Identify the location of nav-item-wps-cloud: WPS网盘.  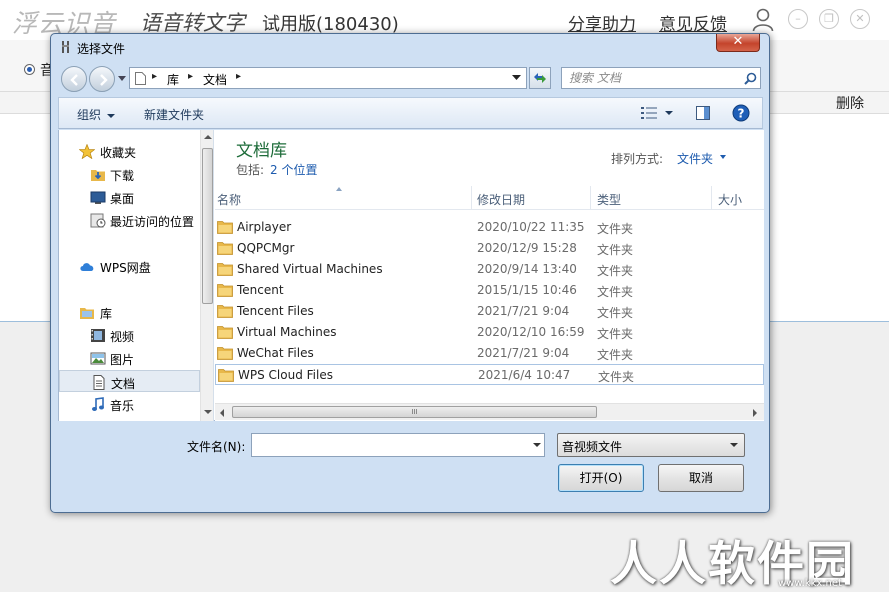
(129, 266).